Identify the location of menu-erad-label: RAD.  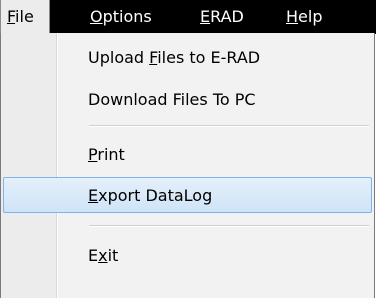
(227, 16).